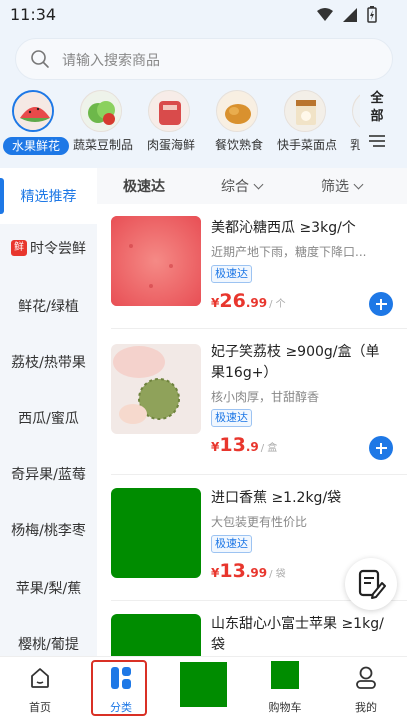 The image size is (407, 724). What do you see at coordinates (101, 111) in the screenshot?
I see `lettuce-icon` at bounding box center [101, 111].